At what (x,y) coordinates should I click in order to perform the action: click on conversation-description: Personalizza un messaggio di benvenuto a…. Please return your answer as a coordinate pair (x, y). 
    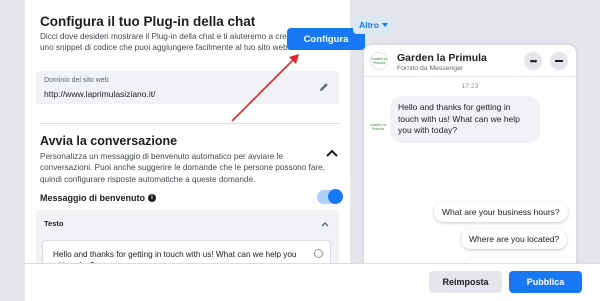
    Looking at the image, I should click on (182, 168).